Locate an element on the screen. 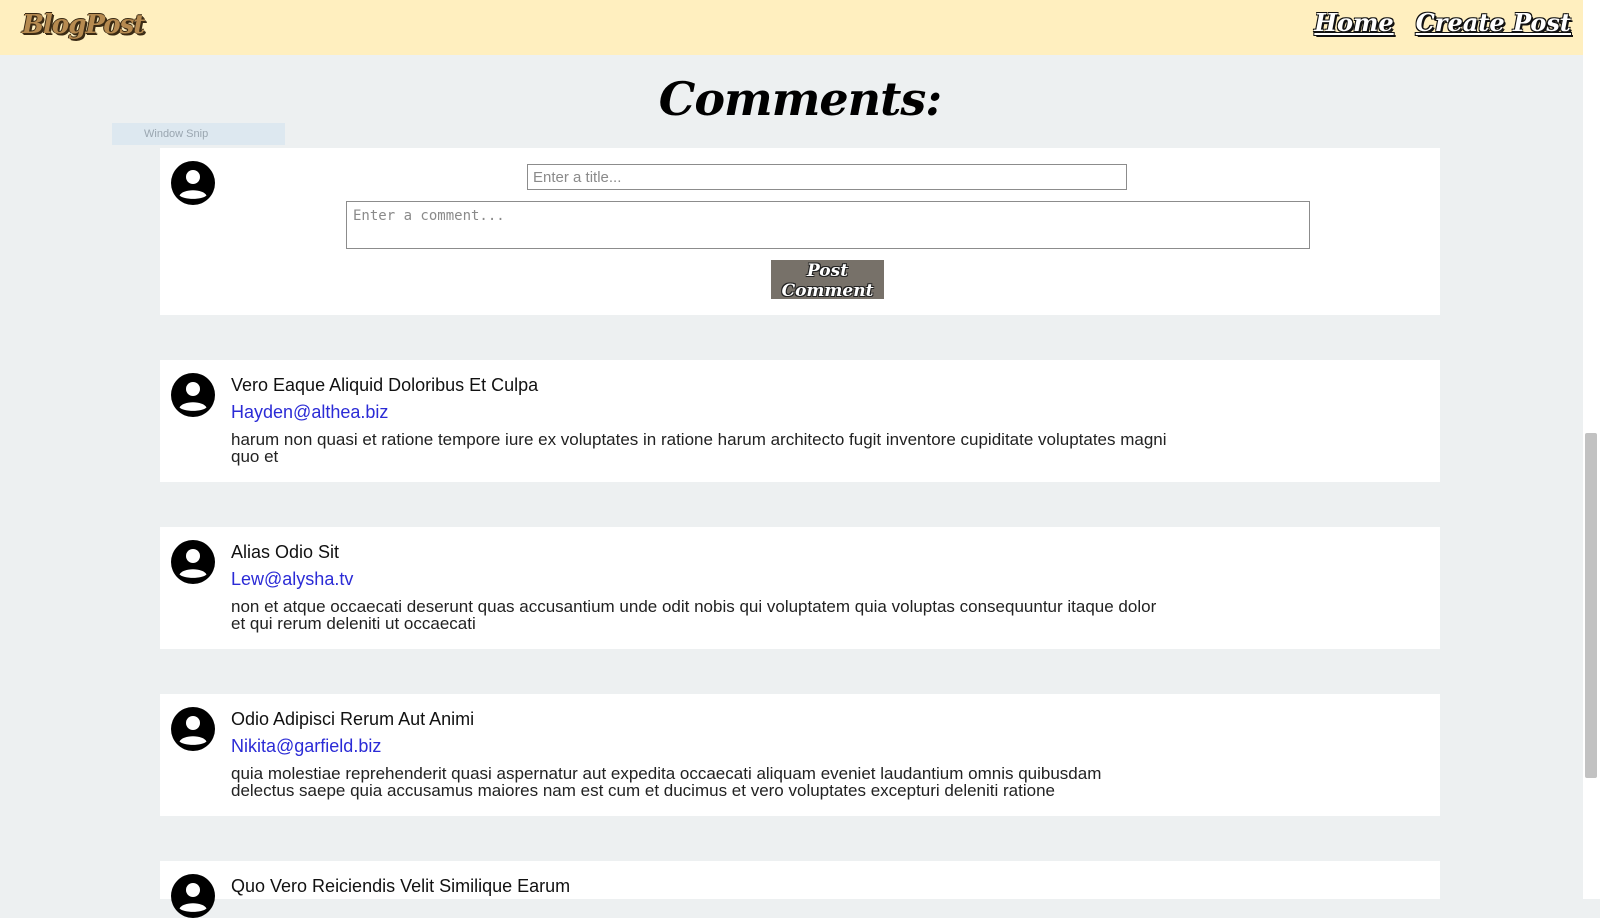  post-comment-button: Post Comment is located at coordinates (827, 280).